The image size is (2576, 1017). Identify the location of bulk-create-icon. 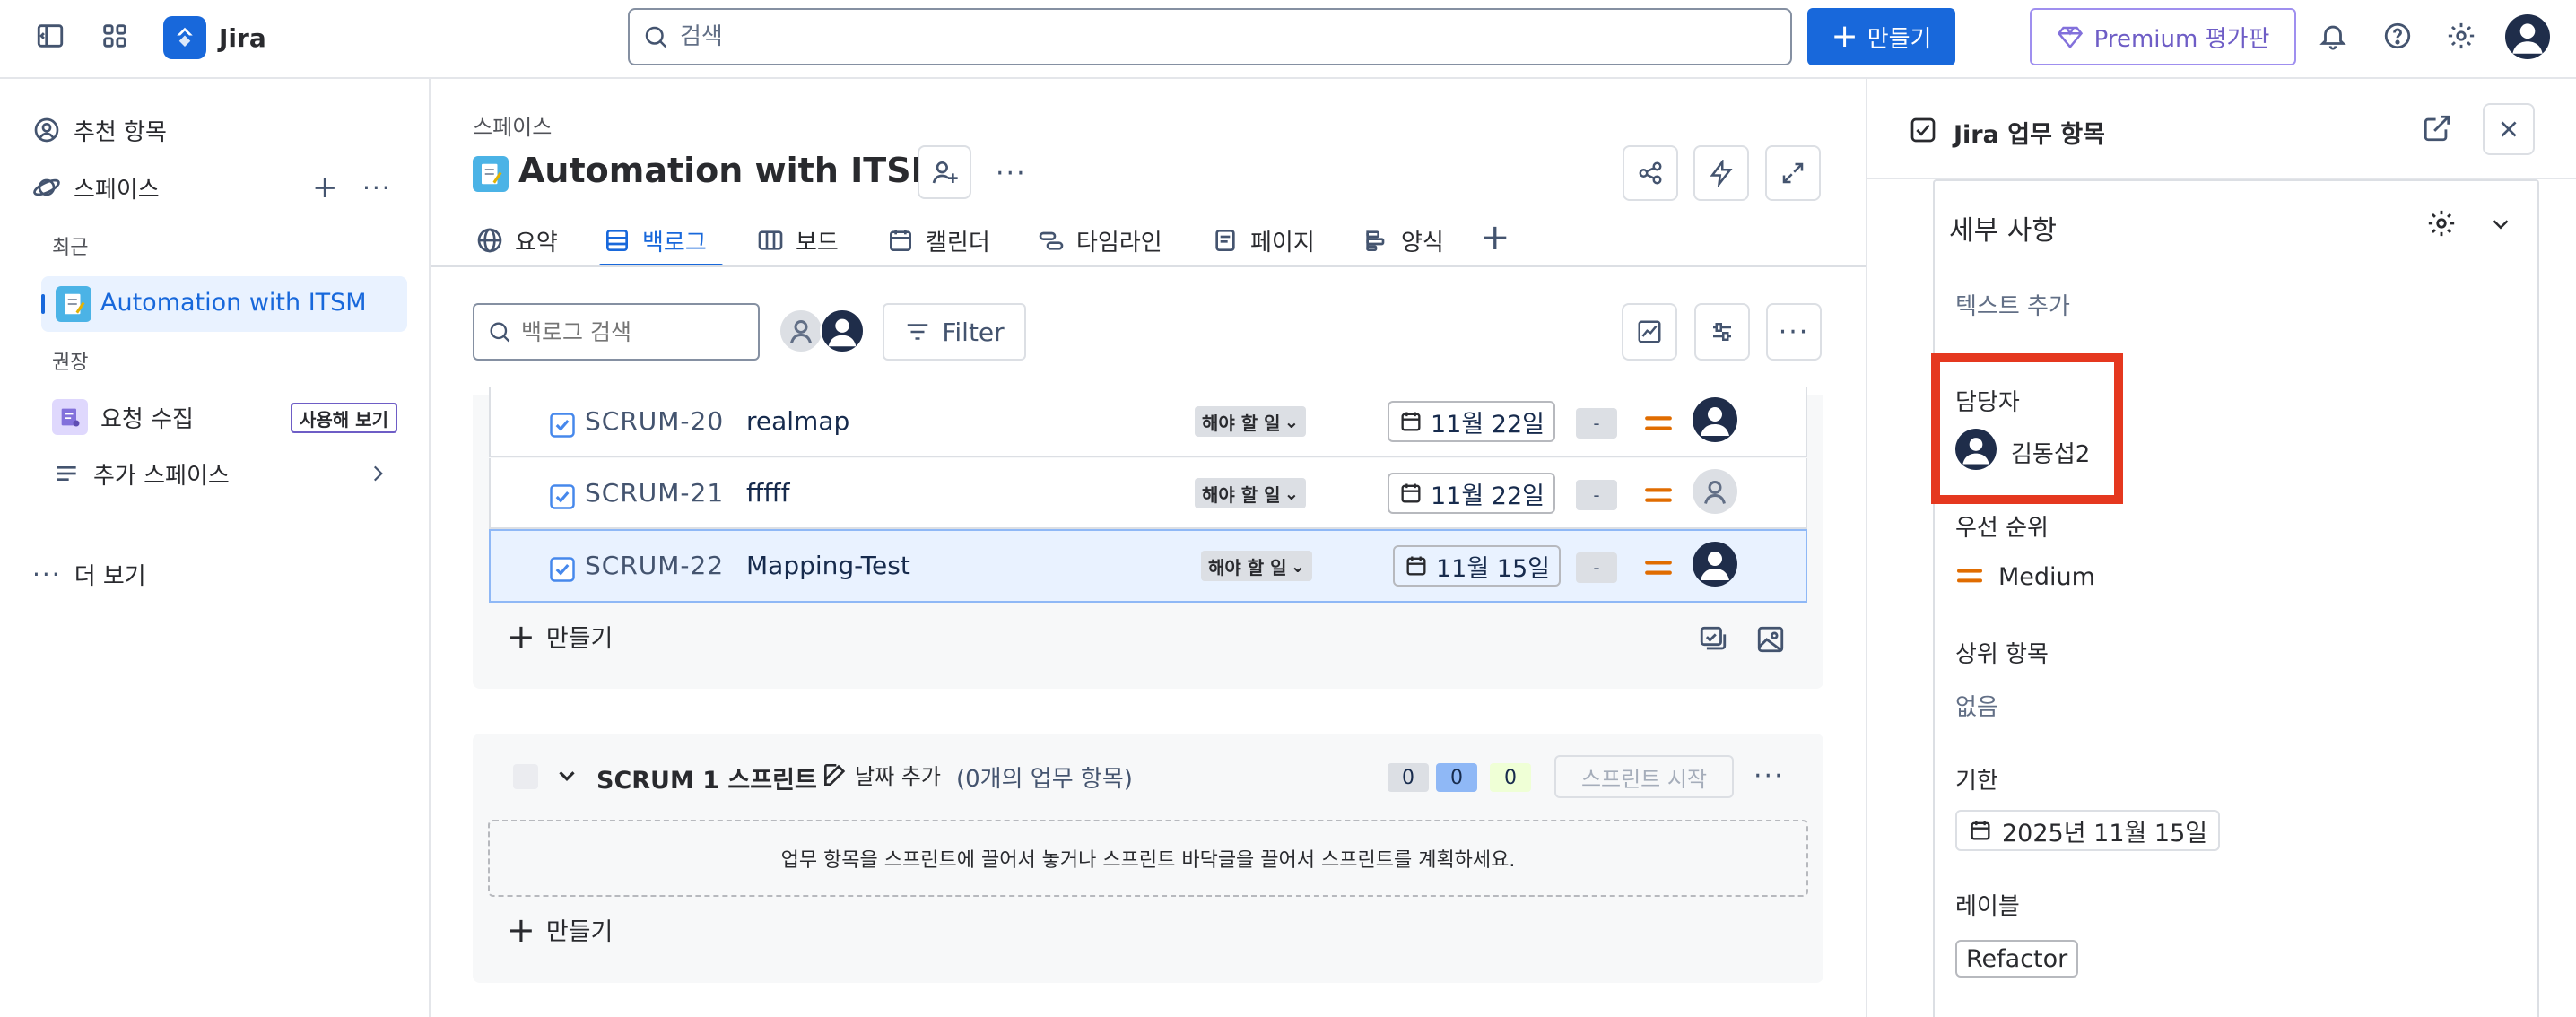
(1713, 639).